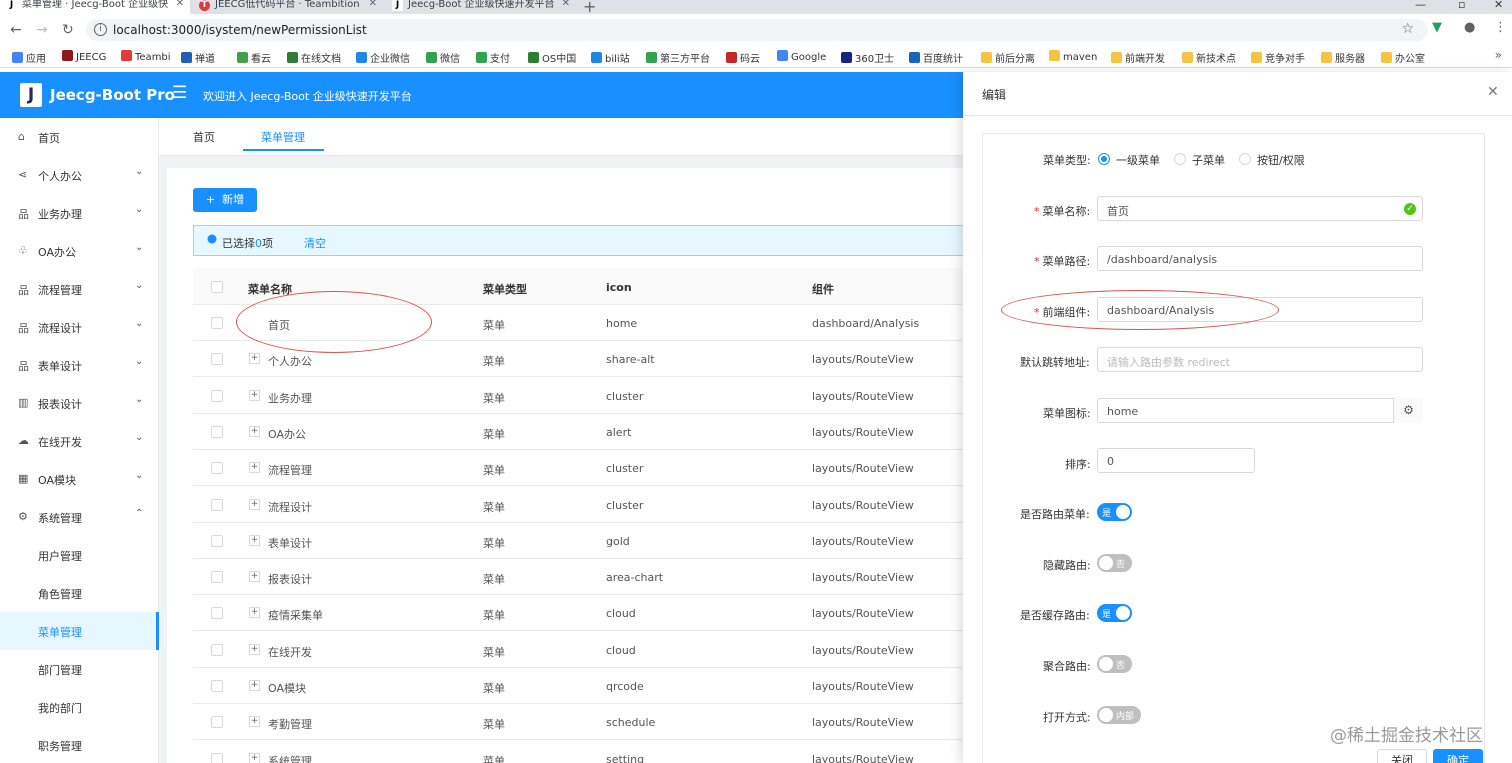 This screenshot has width=1512, height=763. I want to click on tab-menu-management: 菜单管理, so click(283, 137).